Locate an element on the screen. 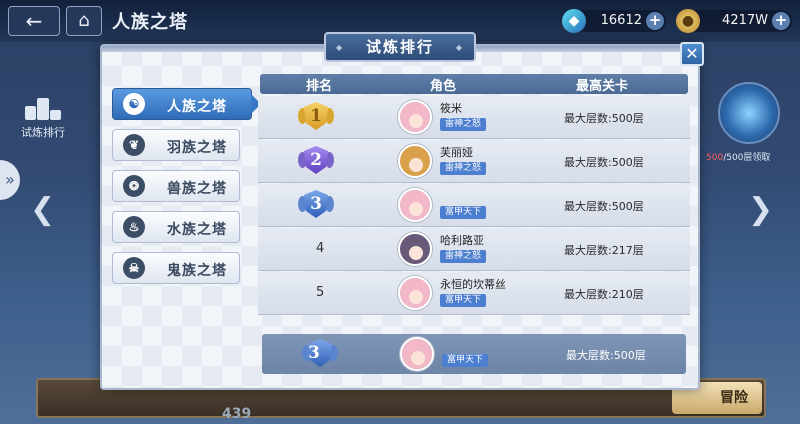  coin-icon: ● is located at coordinates (688, 21).